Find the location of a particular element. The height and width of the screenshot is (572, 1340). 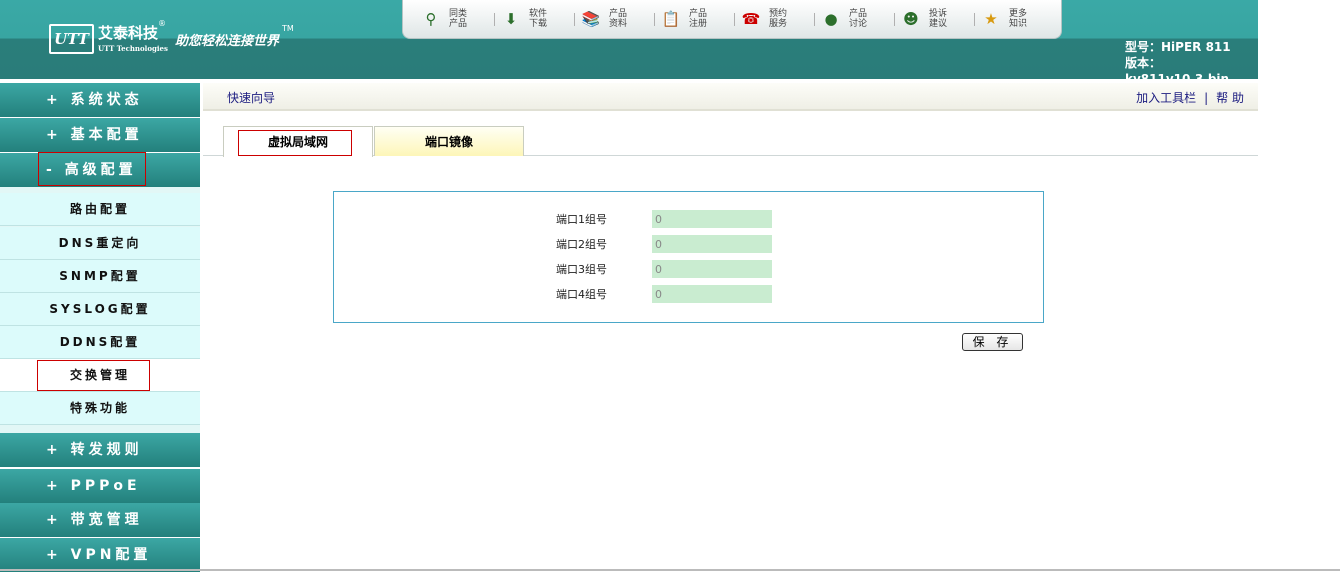

logo-english-name: UTT Technologies is located at coordinates (133, 48).